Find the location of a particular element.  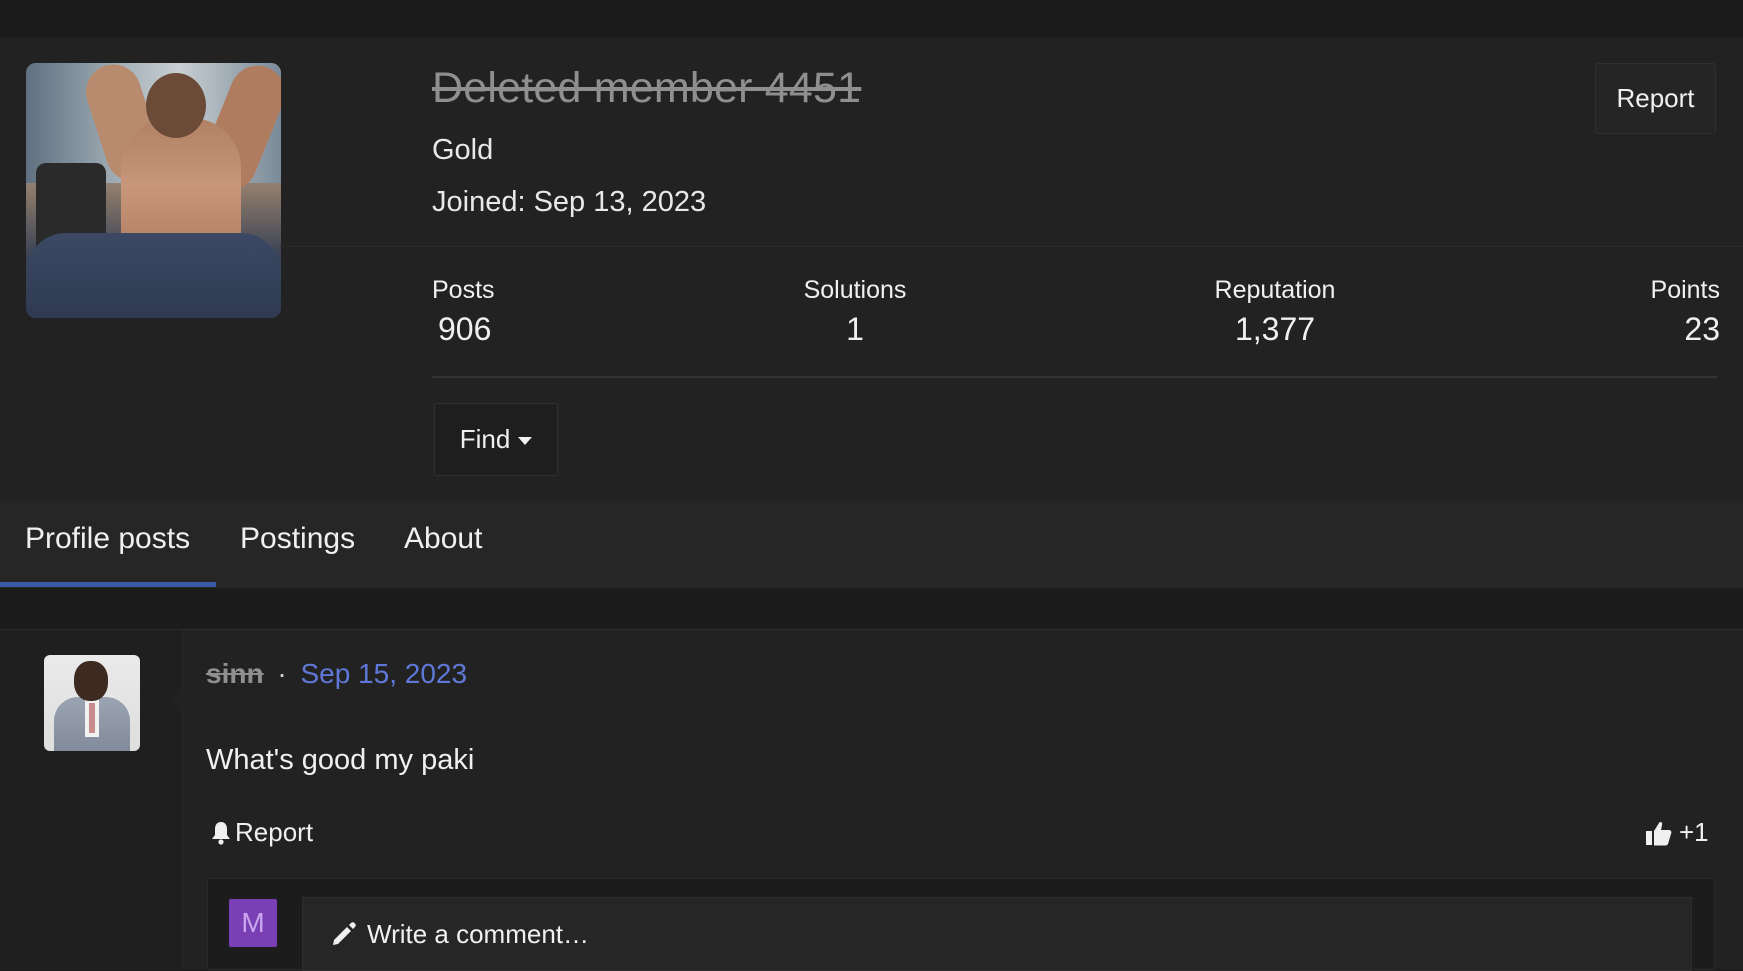

stat-posts-label: Posts is located at coordinates (463, 290).